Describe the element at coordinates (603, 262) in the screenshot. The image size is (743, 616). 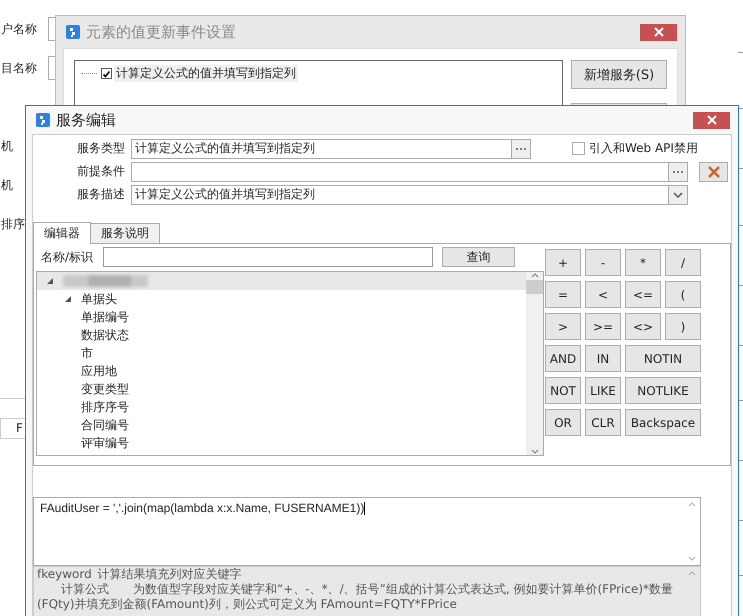
I see `operator-key: -` at that location.